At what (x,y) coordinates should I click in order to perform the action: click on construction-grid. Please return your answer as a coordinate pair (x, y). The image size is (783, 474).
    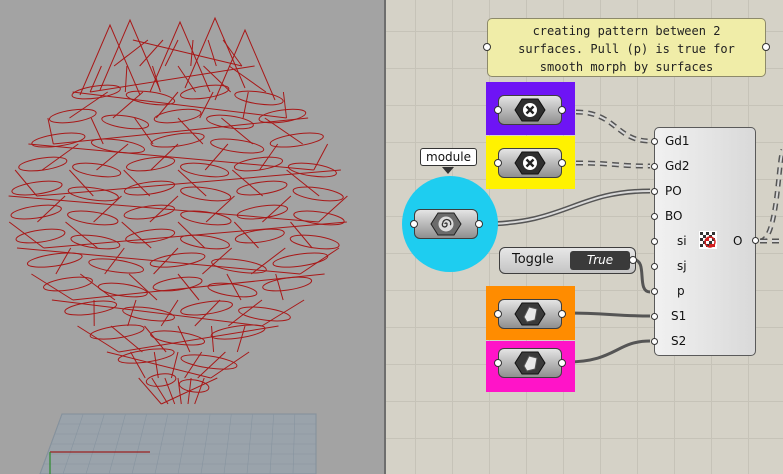
    Looking at the image, I should click on (178, 443).